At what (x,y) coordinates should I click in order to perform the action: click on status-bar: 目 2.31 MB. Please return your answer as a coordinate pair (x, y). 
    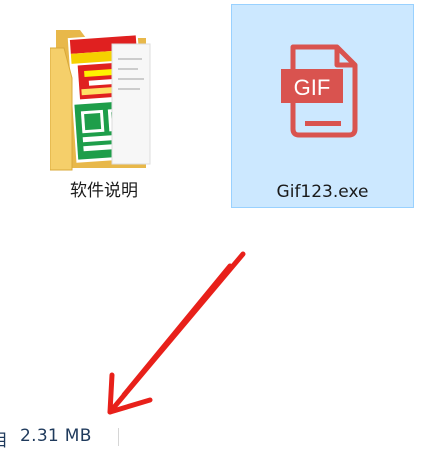
    Looking at the image, I should click on (221, 437).